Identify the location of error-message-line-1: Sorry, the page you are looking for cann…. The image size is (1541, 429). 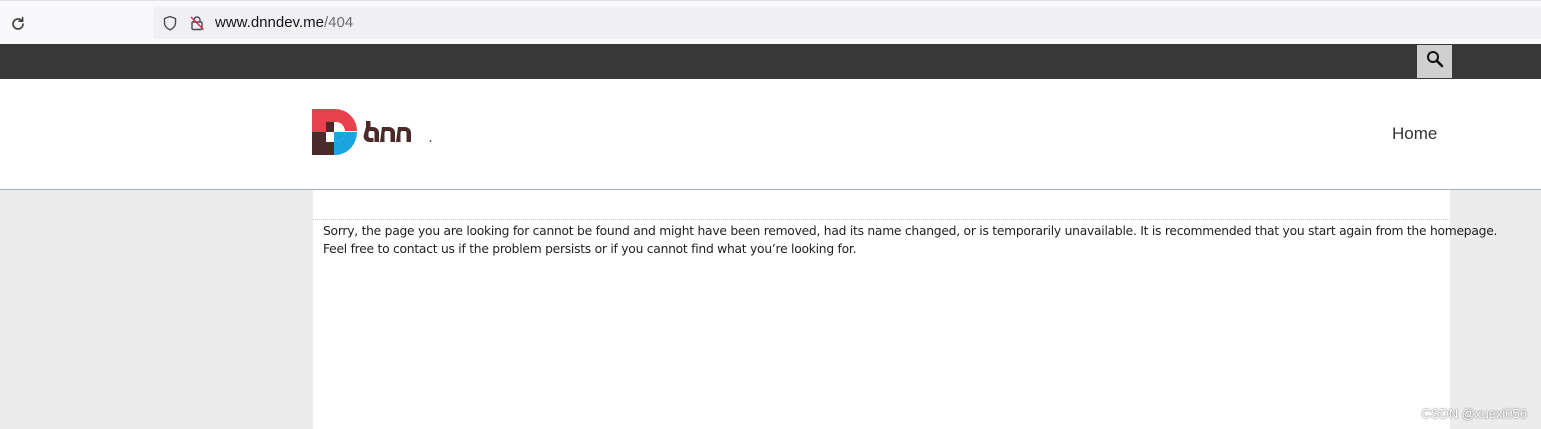
(910, 231).